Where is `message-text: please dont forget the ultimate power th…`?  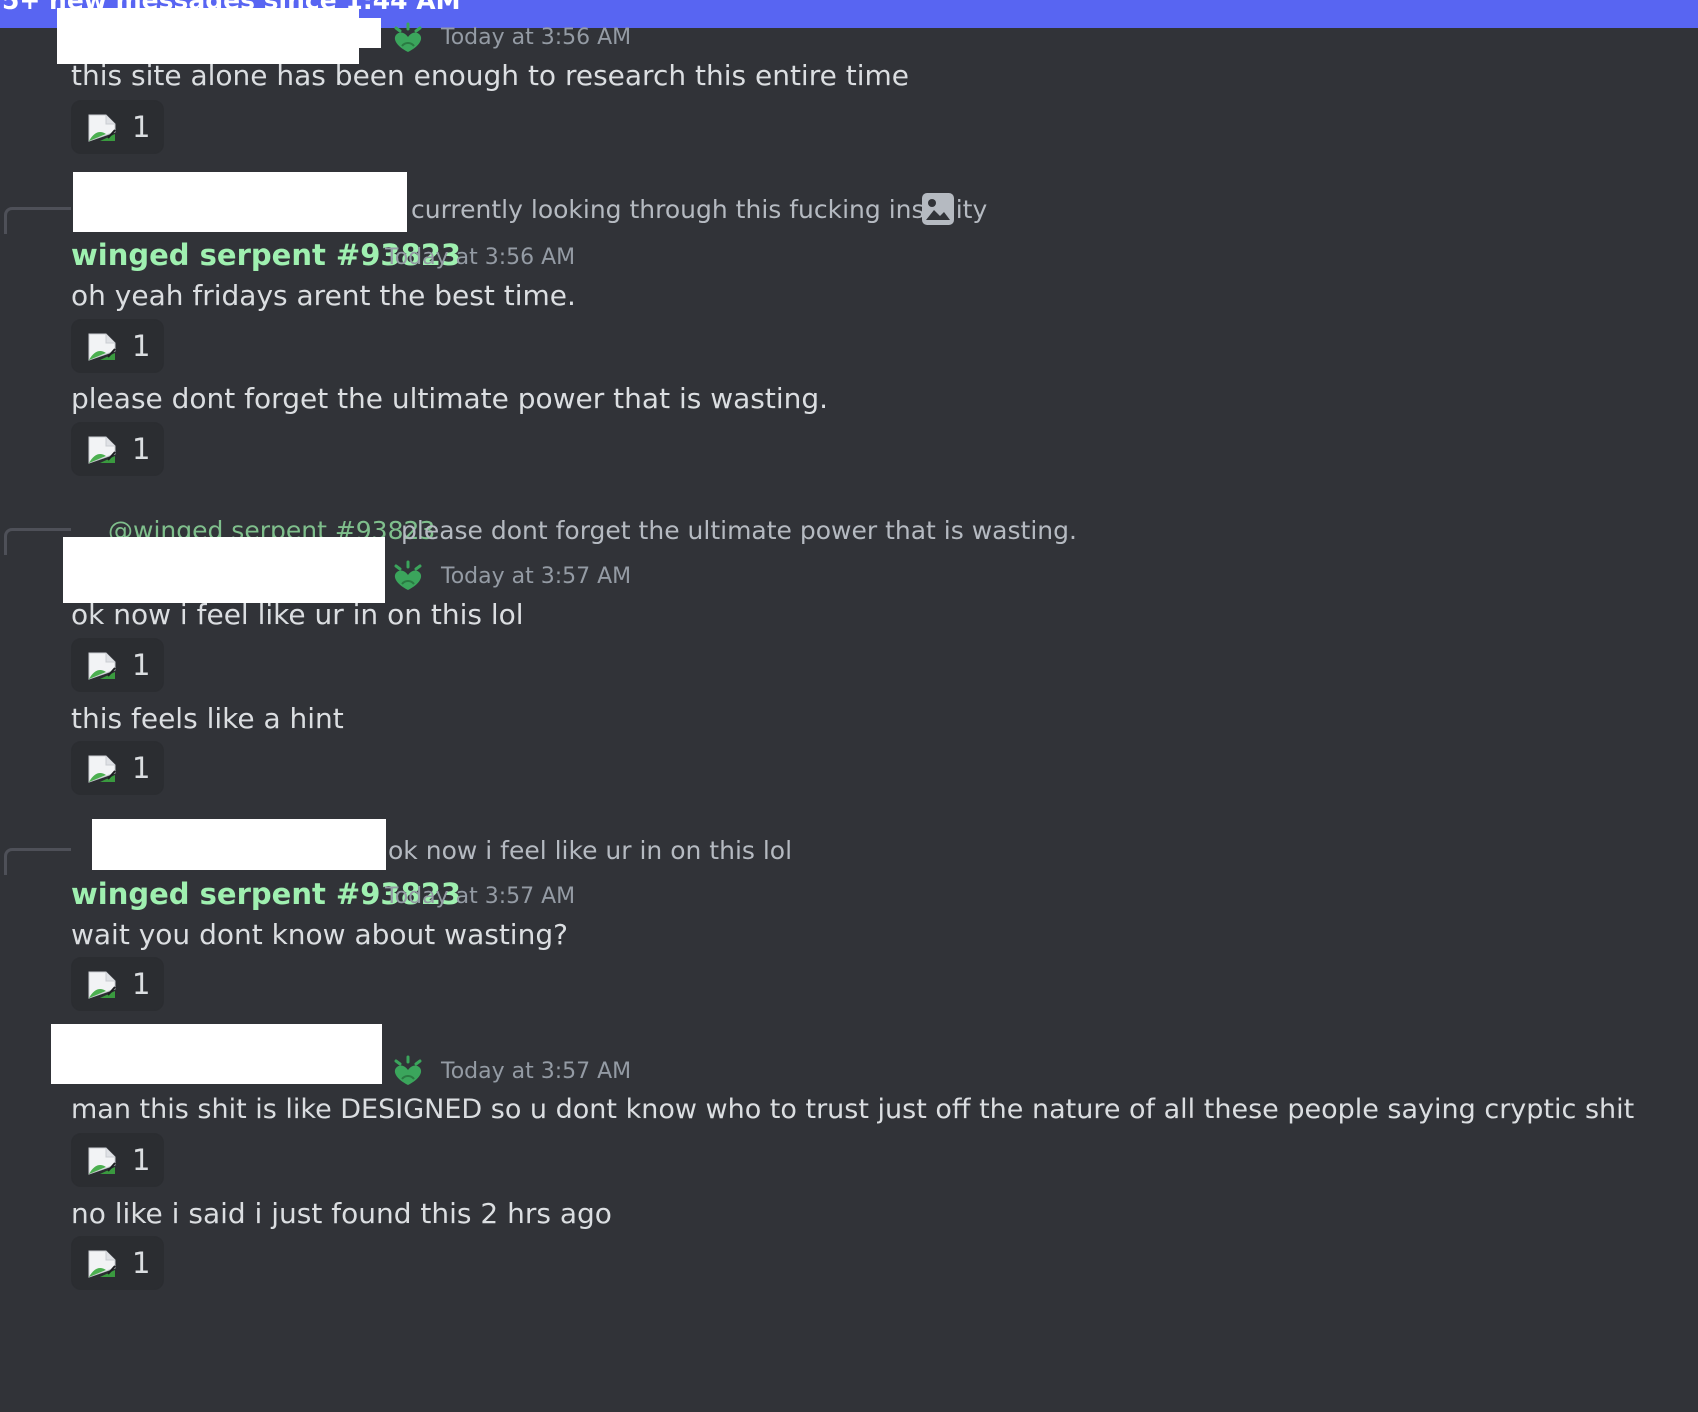
message-text: please dont forget the ultimate power th… is located at coordinates (450, 398).